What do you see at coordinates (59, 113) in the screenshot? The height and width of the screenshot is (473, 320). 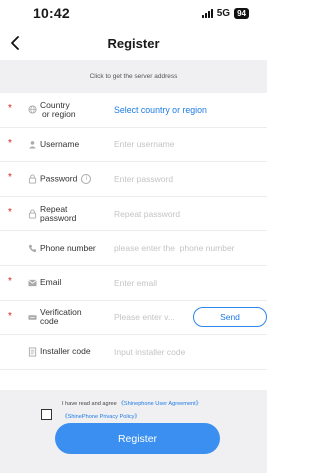 I see `country-label-line2: or region` at bounding box center [59, 113].